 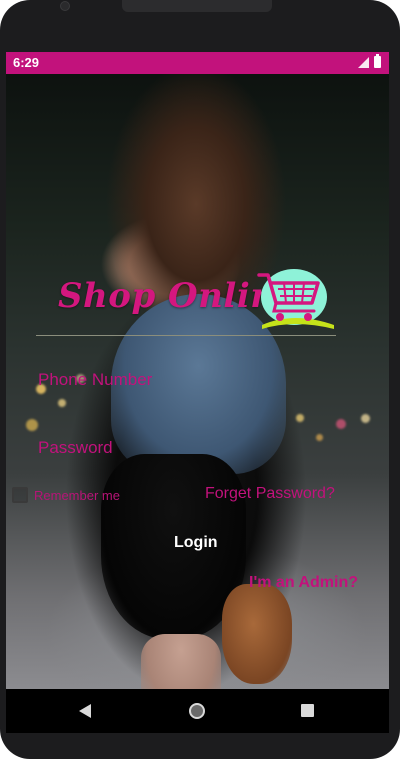 What do you see at coordinates (295, 299) in the screenshot?
I see `shopping-cart-icon` at bounding box center [295, 299].